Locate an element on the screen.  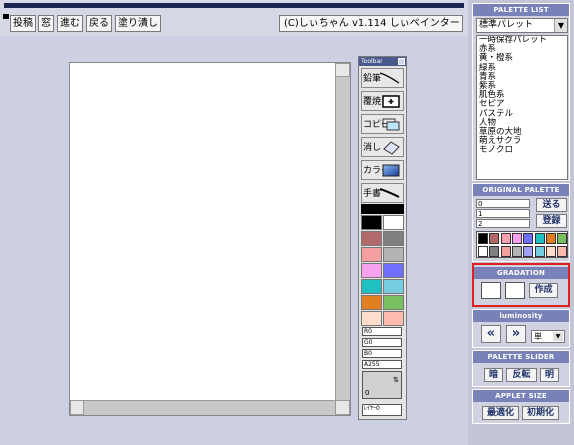
gradation-box: GRADATION 作成 is located at coordinates (521, 285).